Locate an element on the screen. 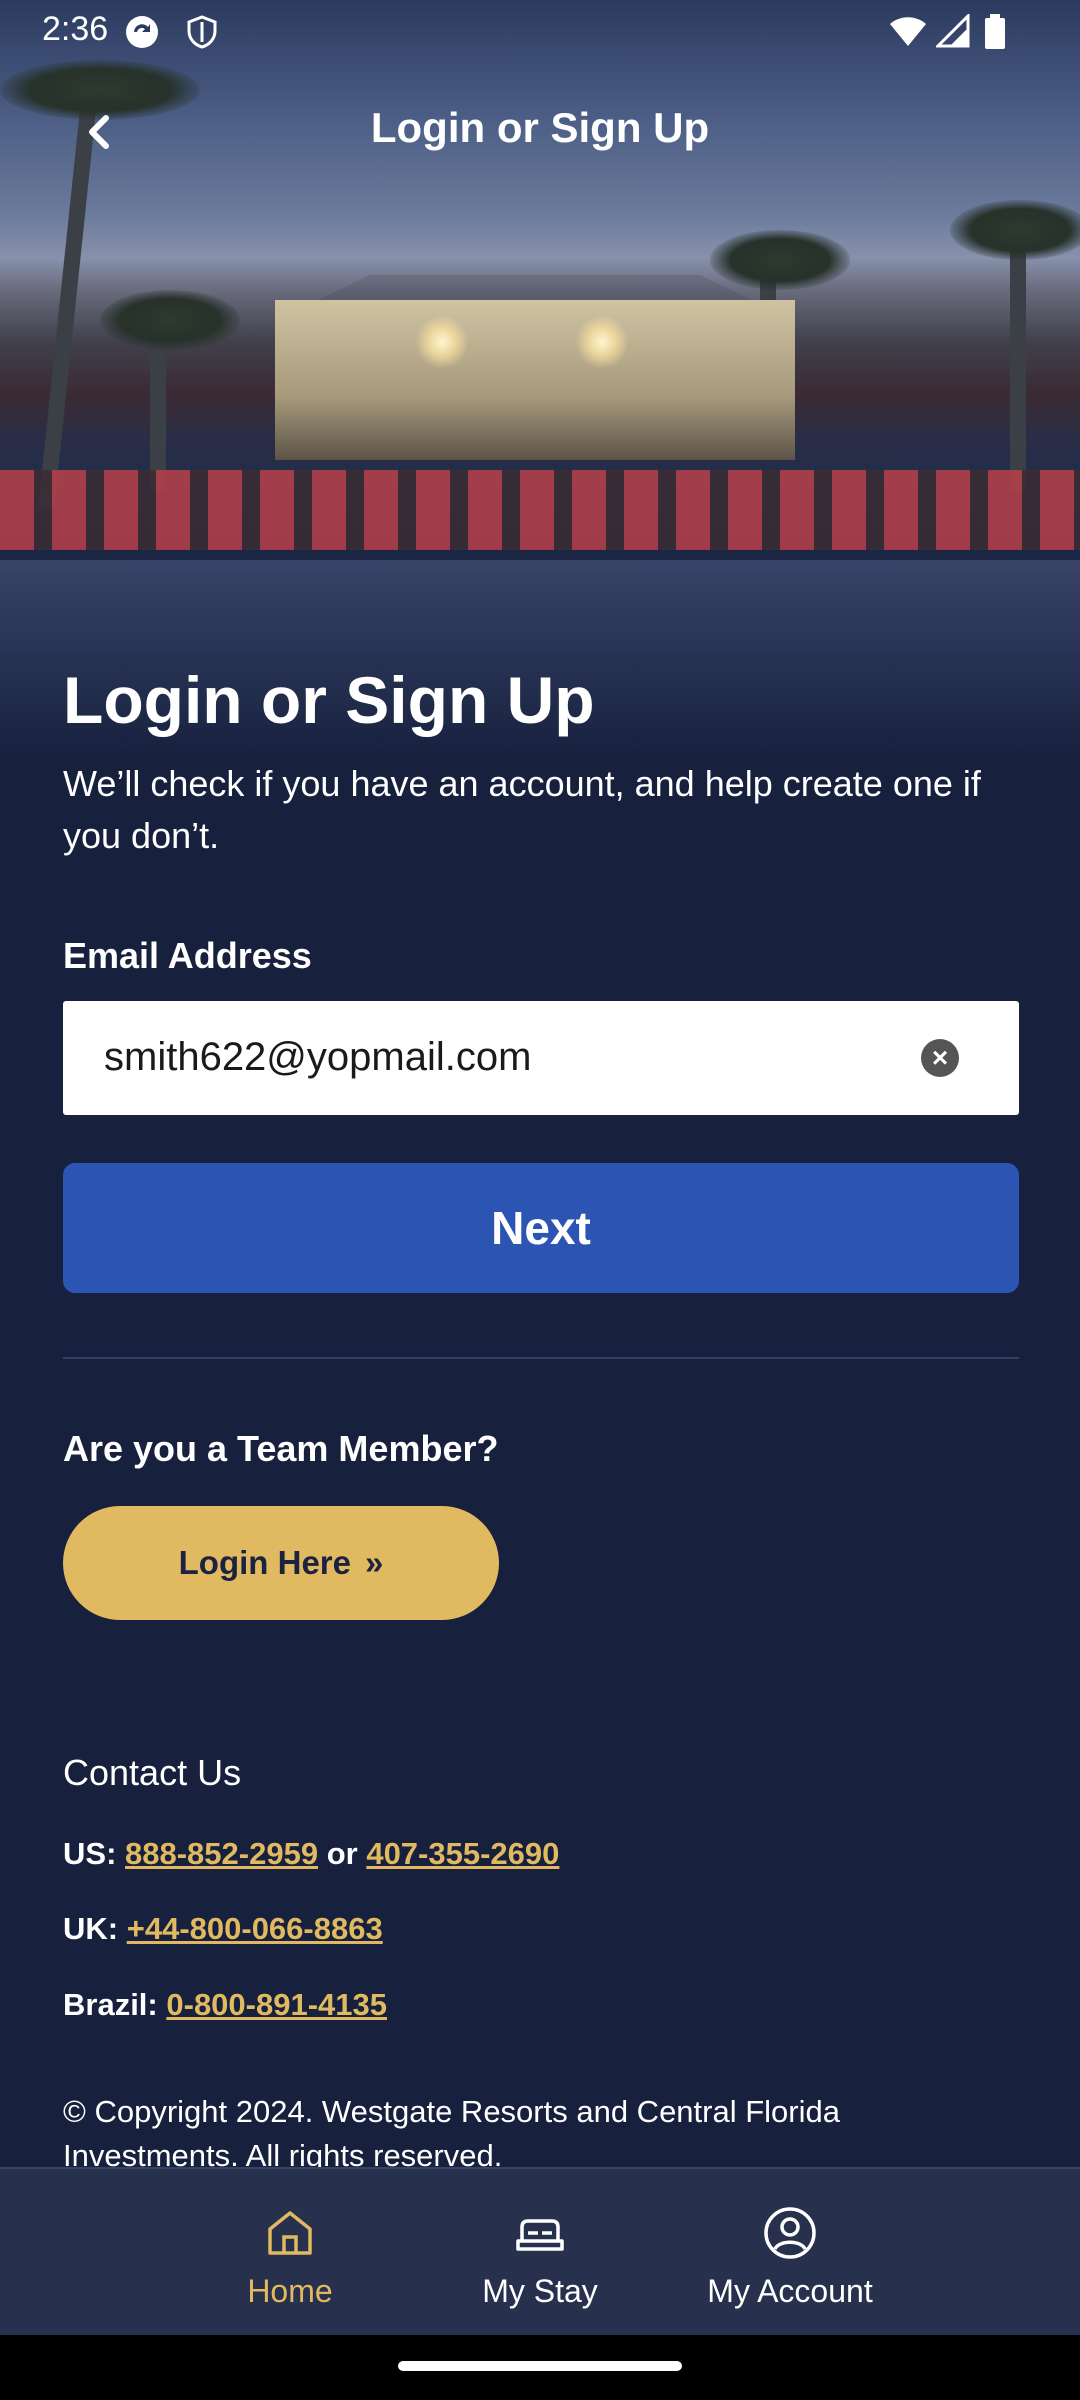 This screenshot has height=2400, width=1080. nav-item-my-account: My Account is located at coordinates (790, 2253).